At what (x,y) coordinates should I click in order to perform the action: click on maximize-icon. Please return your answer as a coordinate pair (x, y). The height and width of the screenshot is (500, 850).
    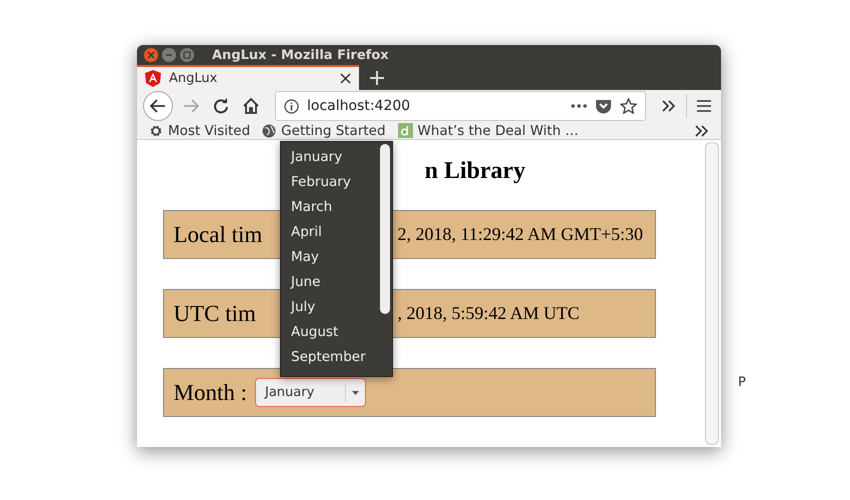
    Looking at the image, I should click on (187, 55).